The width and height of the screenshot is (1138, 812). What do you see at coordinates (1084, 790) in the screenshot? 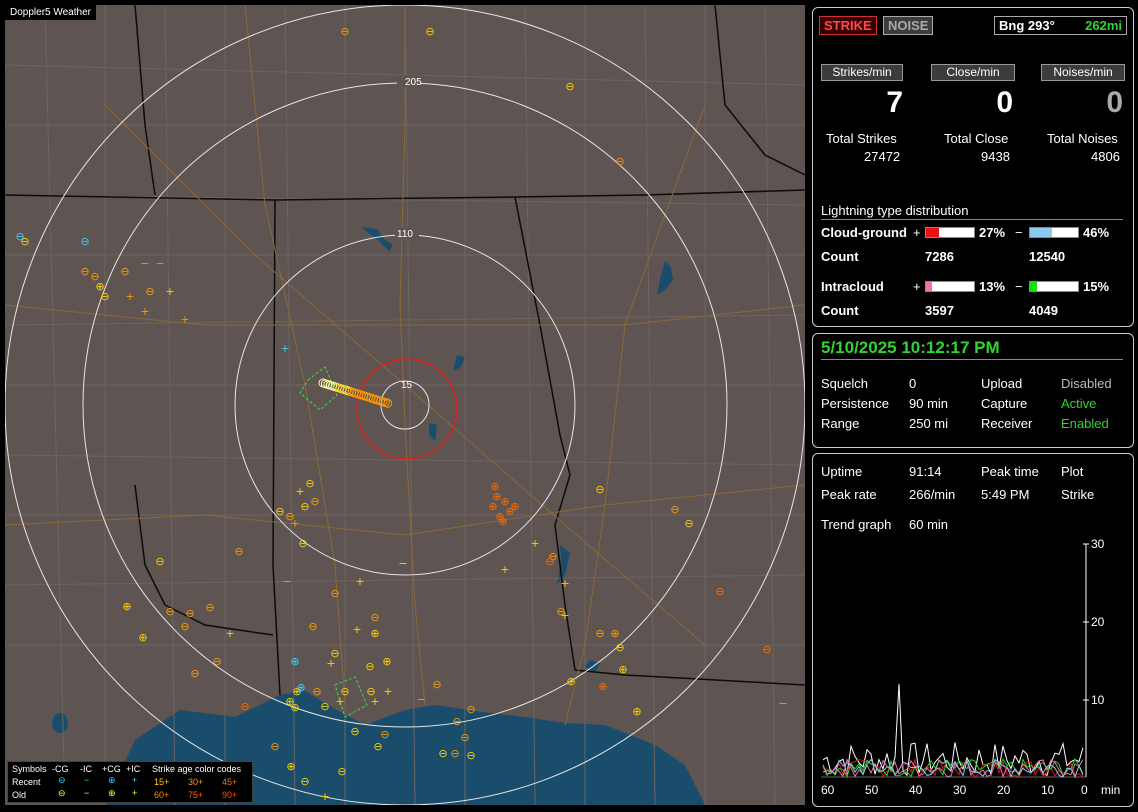
I see `x-tick-0: 0` at bounding box center [1084, 790].